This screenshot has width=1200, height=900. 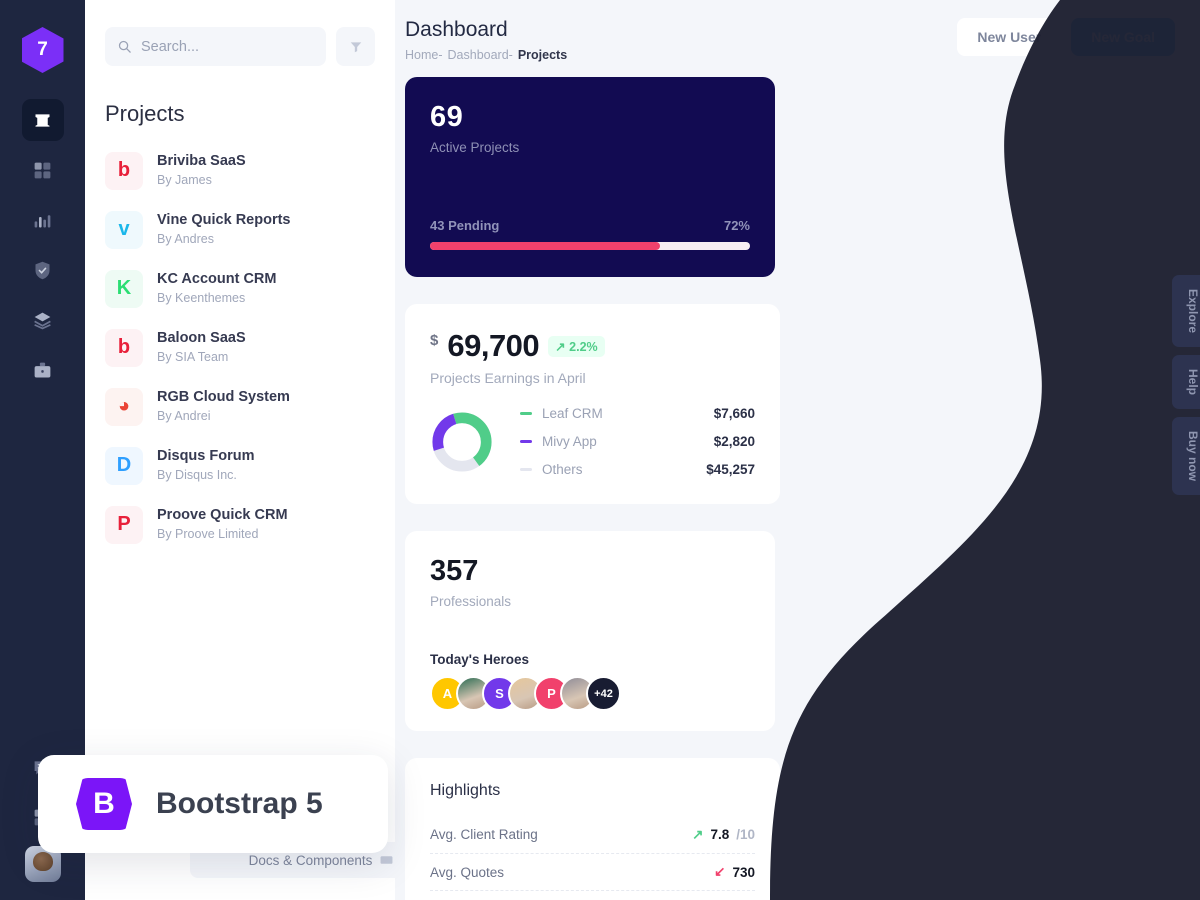 What do you see at coordinates (569, 441) in the screenshot?
I see `legend-label: Mivy App` at bounding box center [569, 441].